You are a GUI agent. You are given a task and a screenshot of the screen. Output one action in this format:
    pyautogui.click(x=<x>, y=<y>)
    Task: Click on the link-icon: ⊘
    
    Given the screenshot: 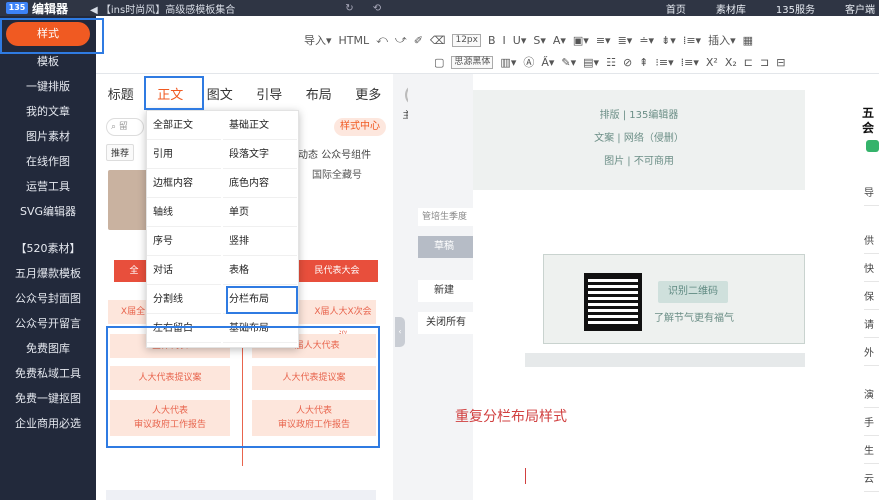 What is the action you would take?
    pyautogui.click(x=627, y=62)
    